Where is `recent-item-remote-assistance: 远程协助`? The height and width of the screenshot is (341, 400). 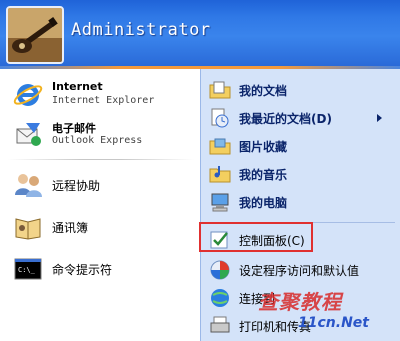 recent-item-remote-assistance: 远程协助 is located at coordinates (101, 185).